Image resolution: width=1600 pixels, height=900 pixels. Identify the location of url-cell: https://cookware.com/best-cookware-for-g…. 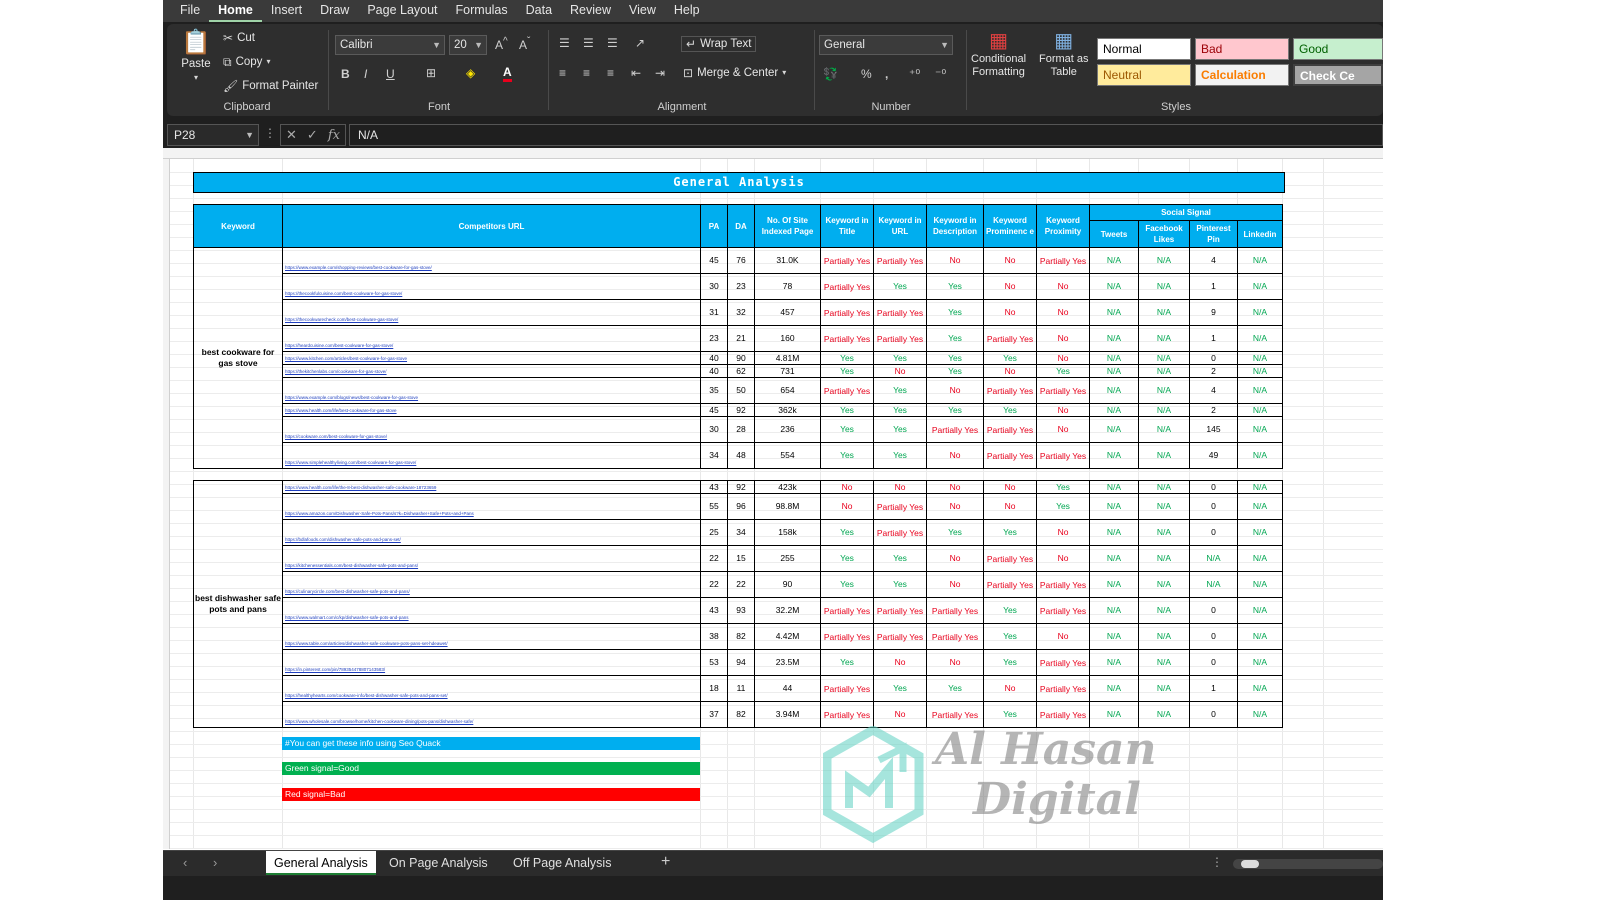
(491, 429).